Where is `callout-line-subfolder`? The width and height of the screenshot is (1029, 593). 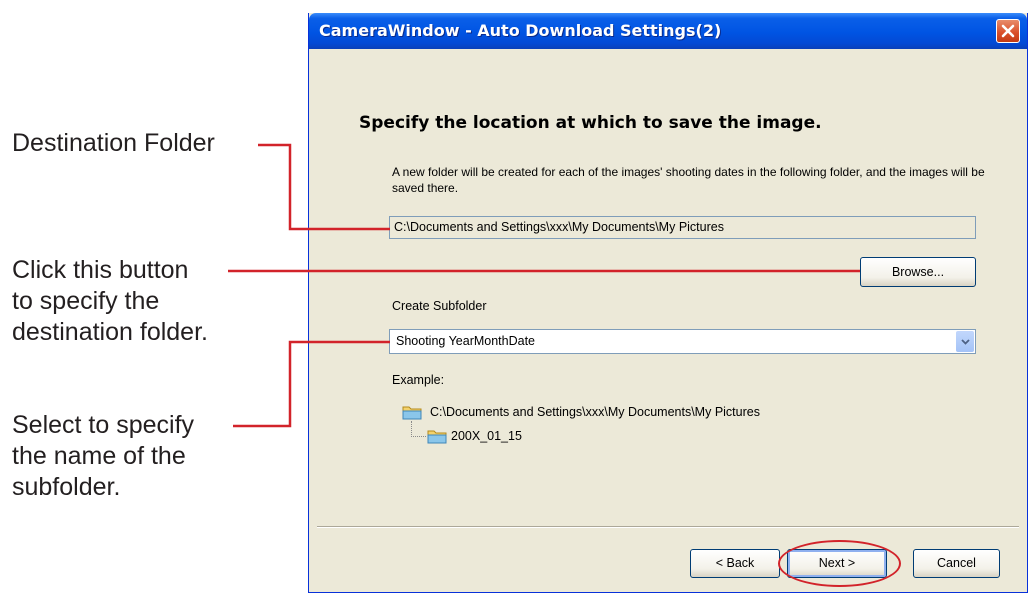 callout-line-subfolder is located at coordinates (311, 384).